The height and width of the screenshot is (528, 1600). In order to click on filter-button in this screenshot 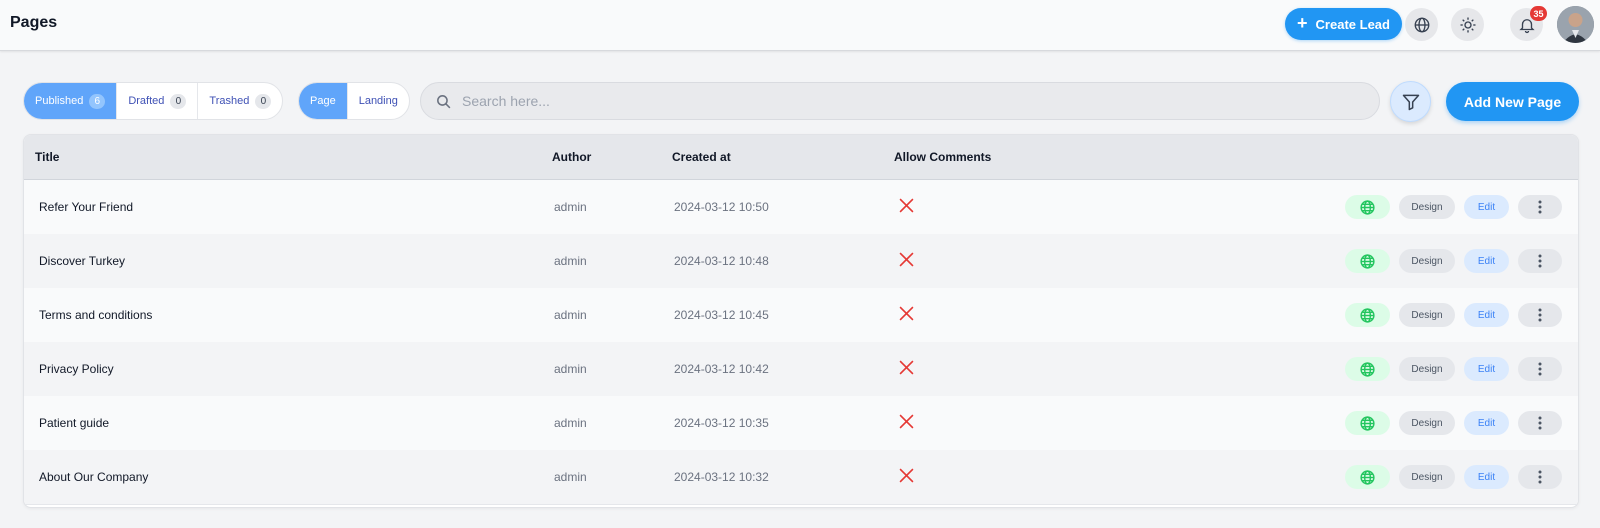, I will do `click(1410, 101)`.